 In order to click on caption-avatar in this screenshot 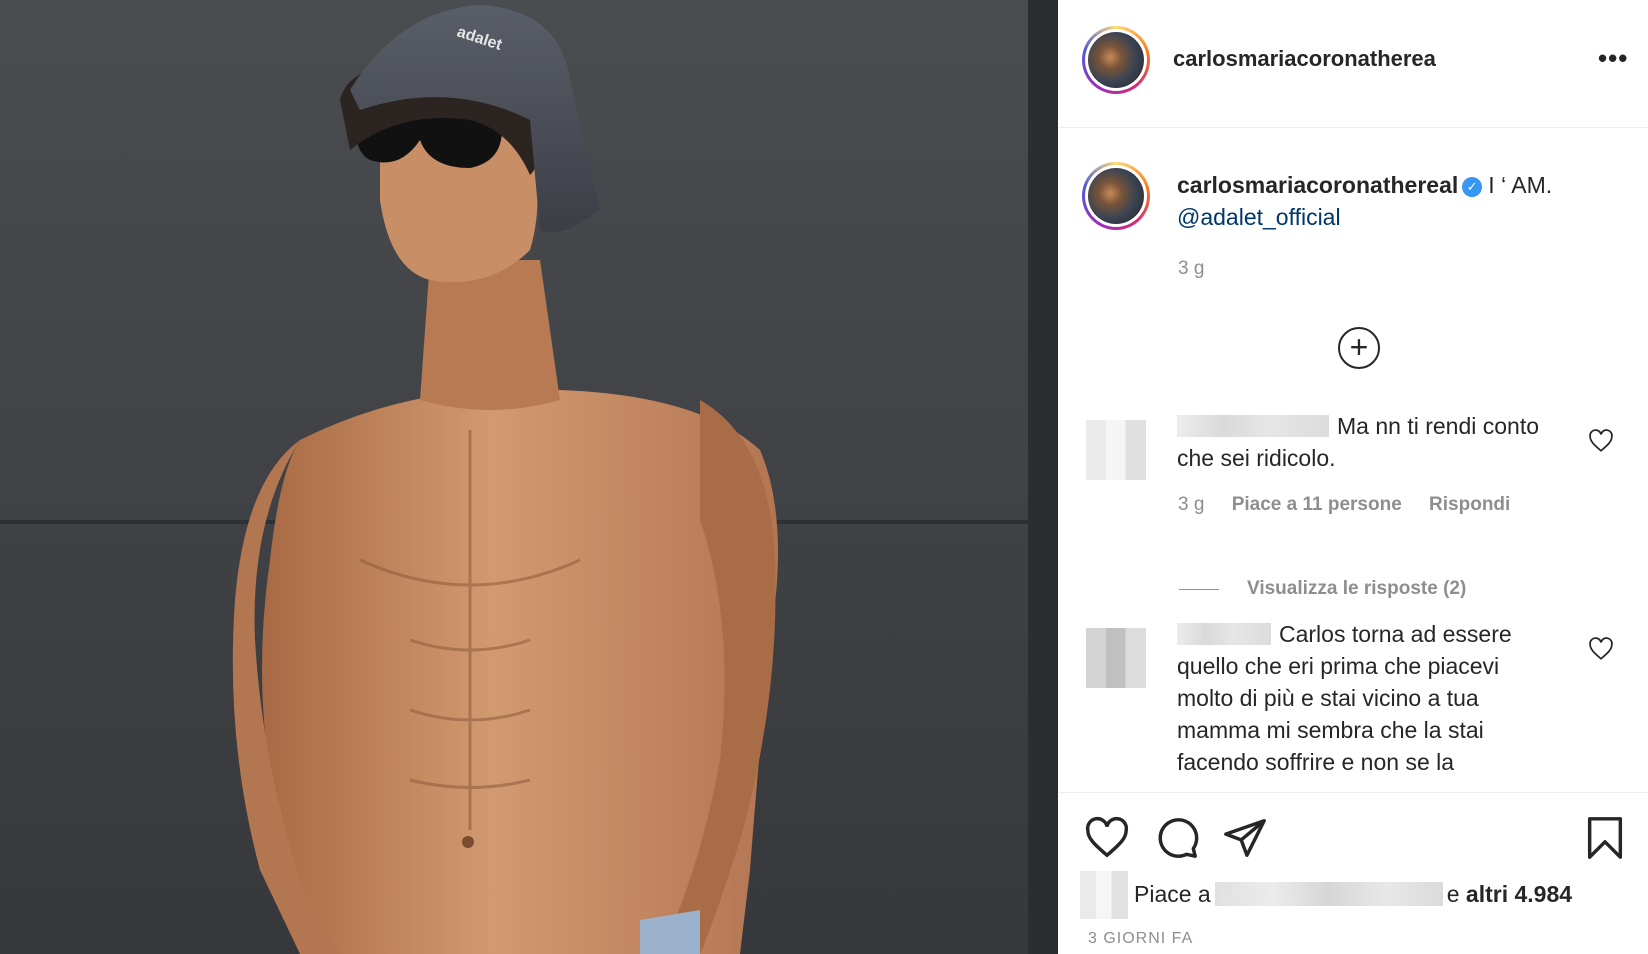, I will do `click(1116, 196)`.